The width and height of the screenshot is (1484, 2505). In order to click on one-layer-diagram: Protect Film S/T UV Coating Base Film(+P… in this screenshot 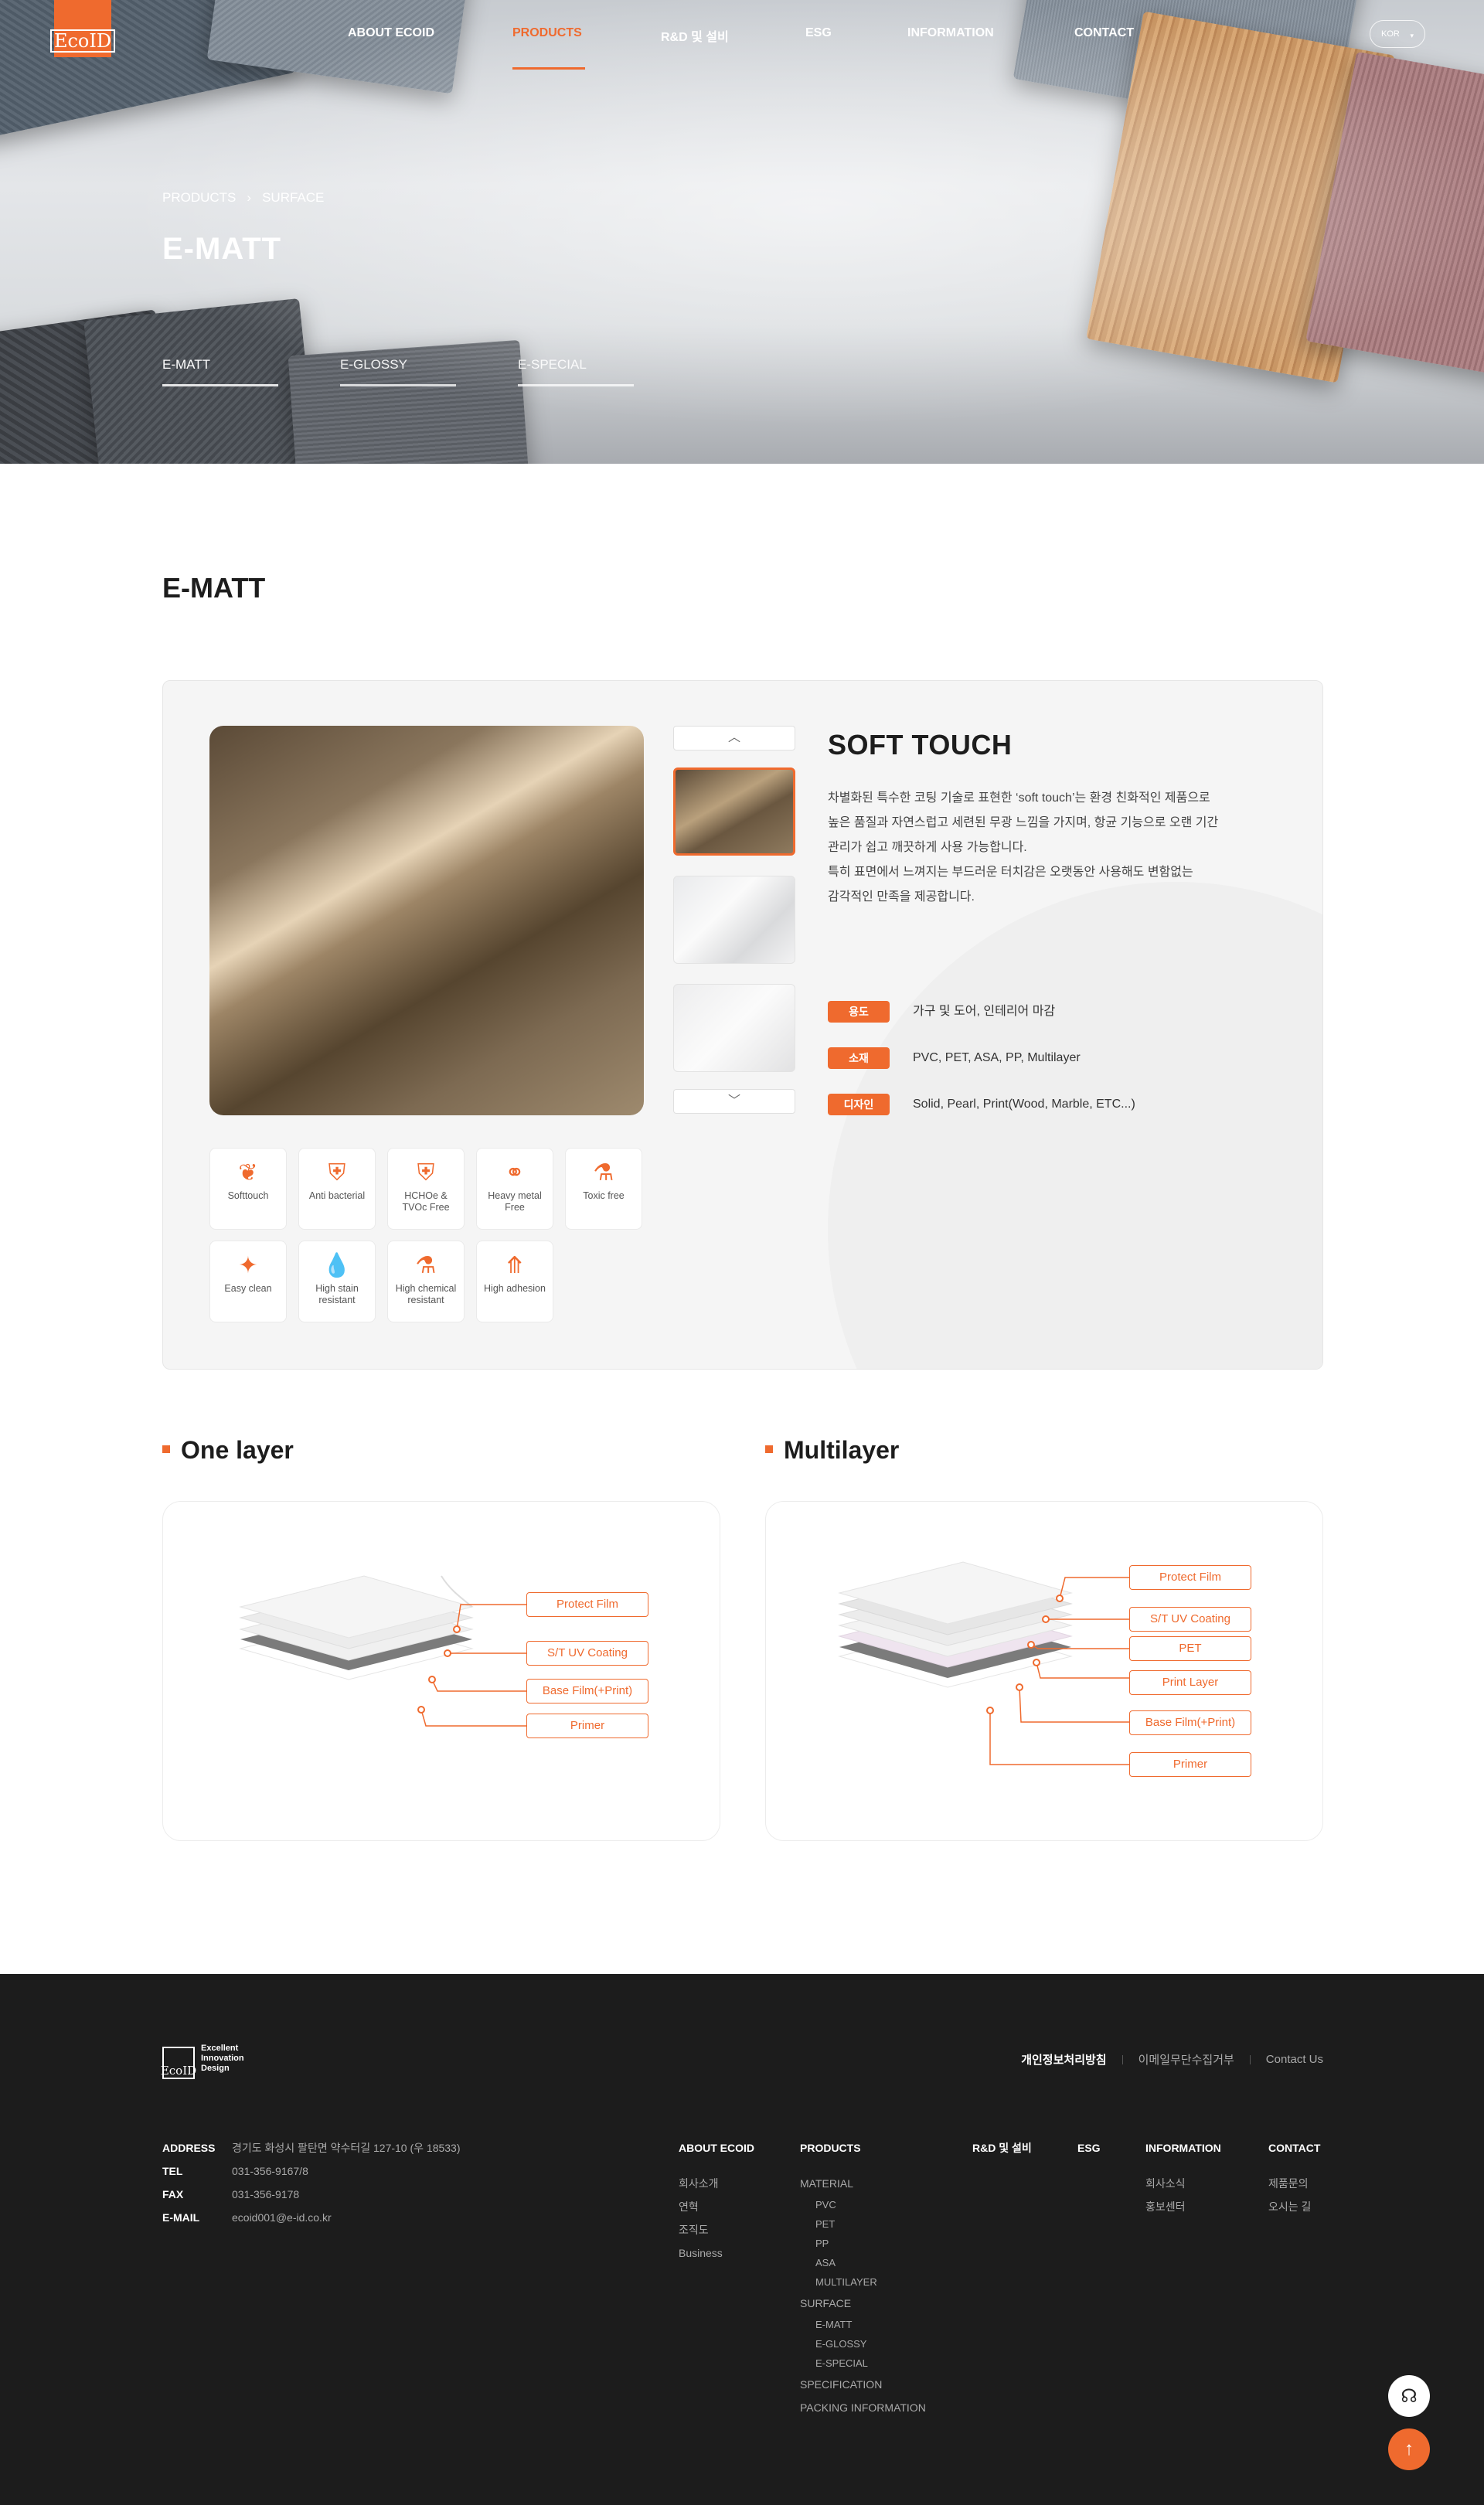, I will do `click(441, 1671)`.